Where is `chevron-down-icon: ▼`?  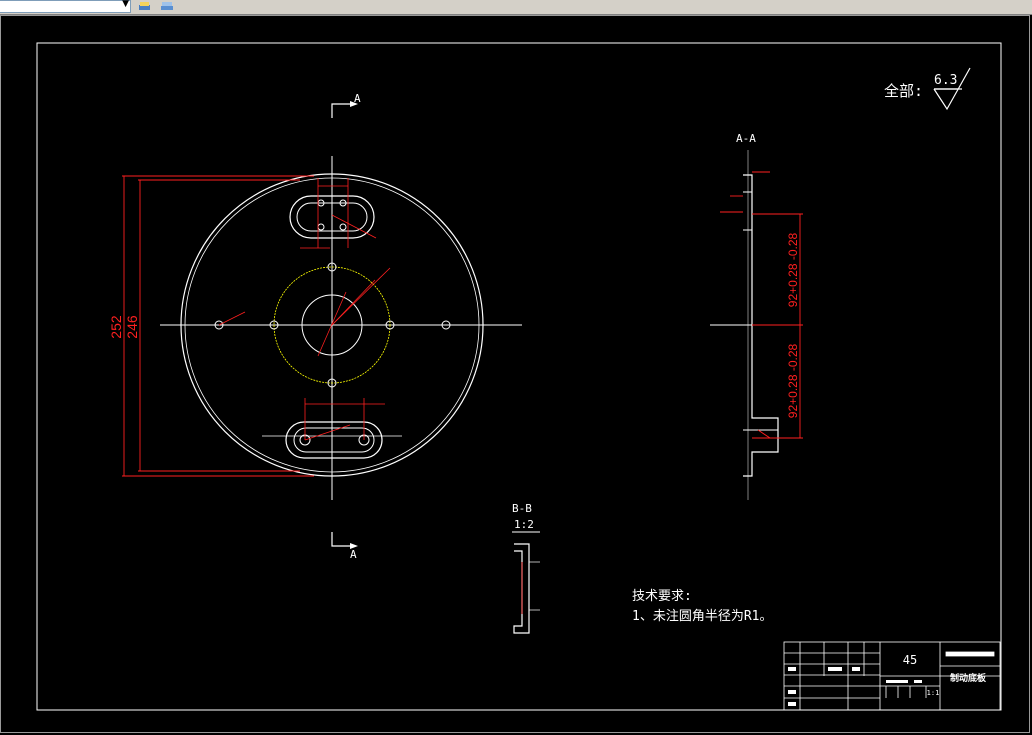 chevron-down-icon: ▼ is located at coordinates (125, 4).